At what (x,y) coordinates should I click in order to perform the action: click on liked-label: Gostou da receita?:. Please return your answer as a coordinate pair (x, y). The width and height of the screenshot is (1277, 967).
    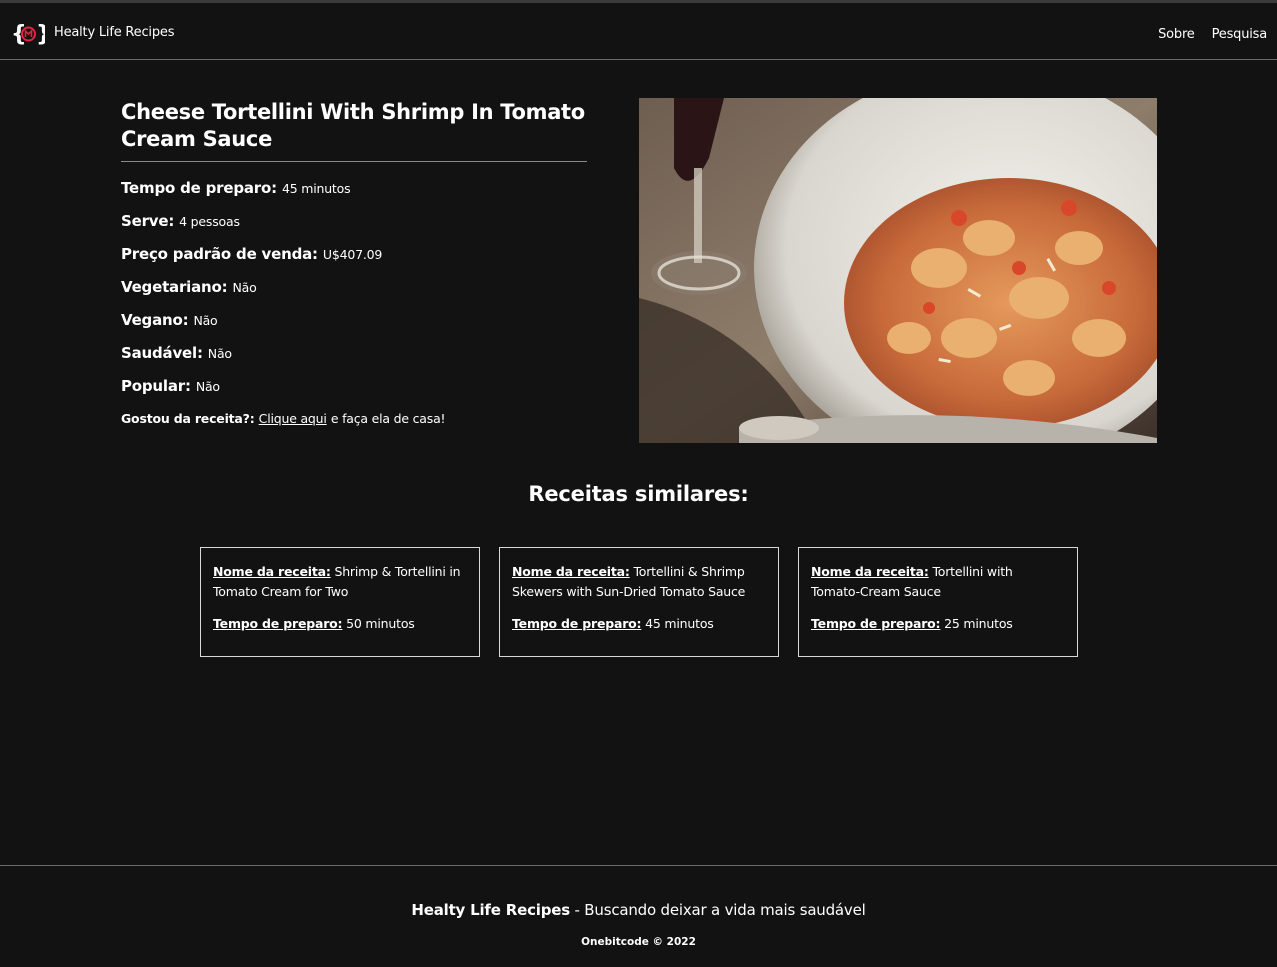
    Looking at the image, I should click on (188, 418).